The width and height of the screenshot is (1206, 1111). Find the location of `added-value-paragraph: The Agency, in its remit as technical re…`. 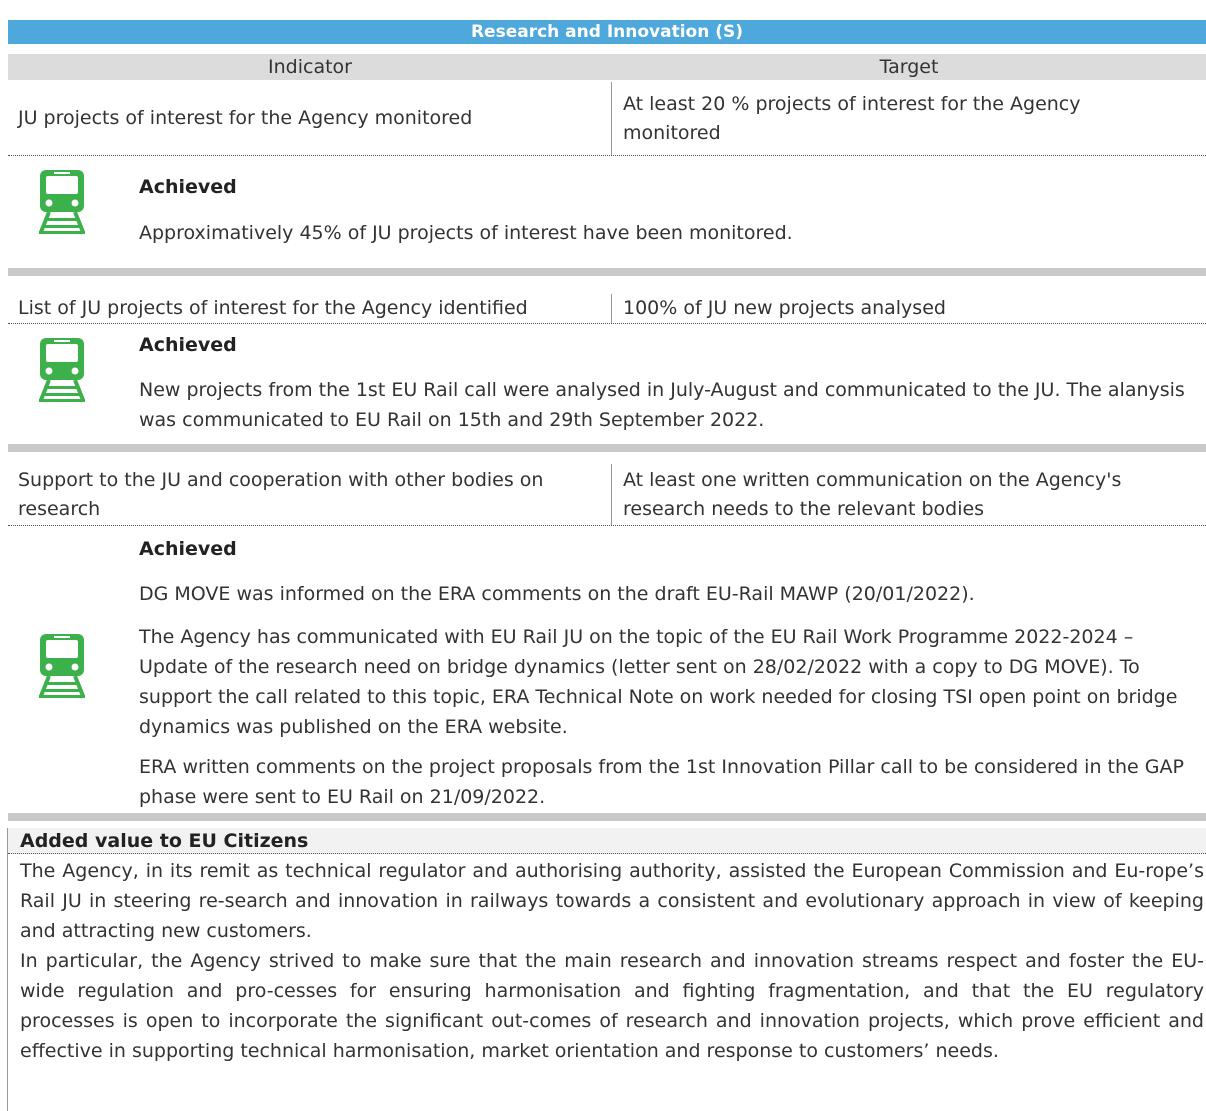

added-value-paragraph: The Agency, in its remit as technical re… is located at coordinates (612, 901).